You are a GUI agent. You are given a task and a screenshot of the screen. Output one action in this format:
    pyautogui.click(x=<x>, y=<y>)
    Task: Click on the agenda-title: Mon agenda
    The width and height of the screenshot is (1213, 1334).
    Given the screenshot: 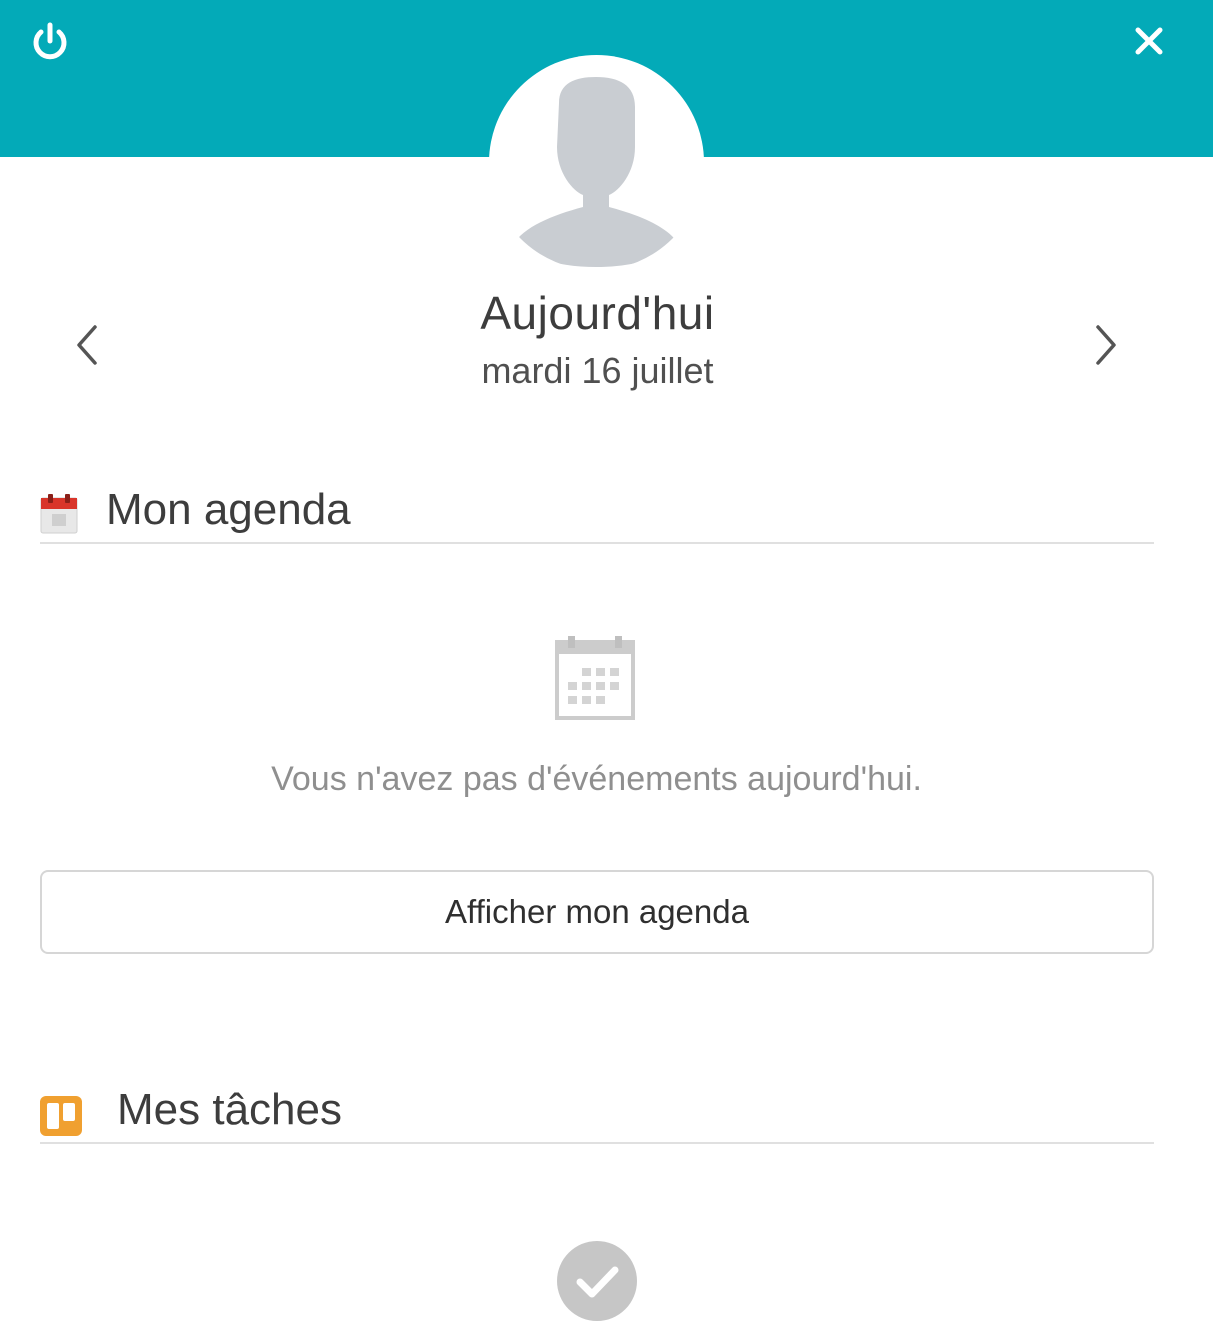 What is the action you would take?
    pyautogui.click(x=228, y=509)
    